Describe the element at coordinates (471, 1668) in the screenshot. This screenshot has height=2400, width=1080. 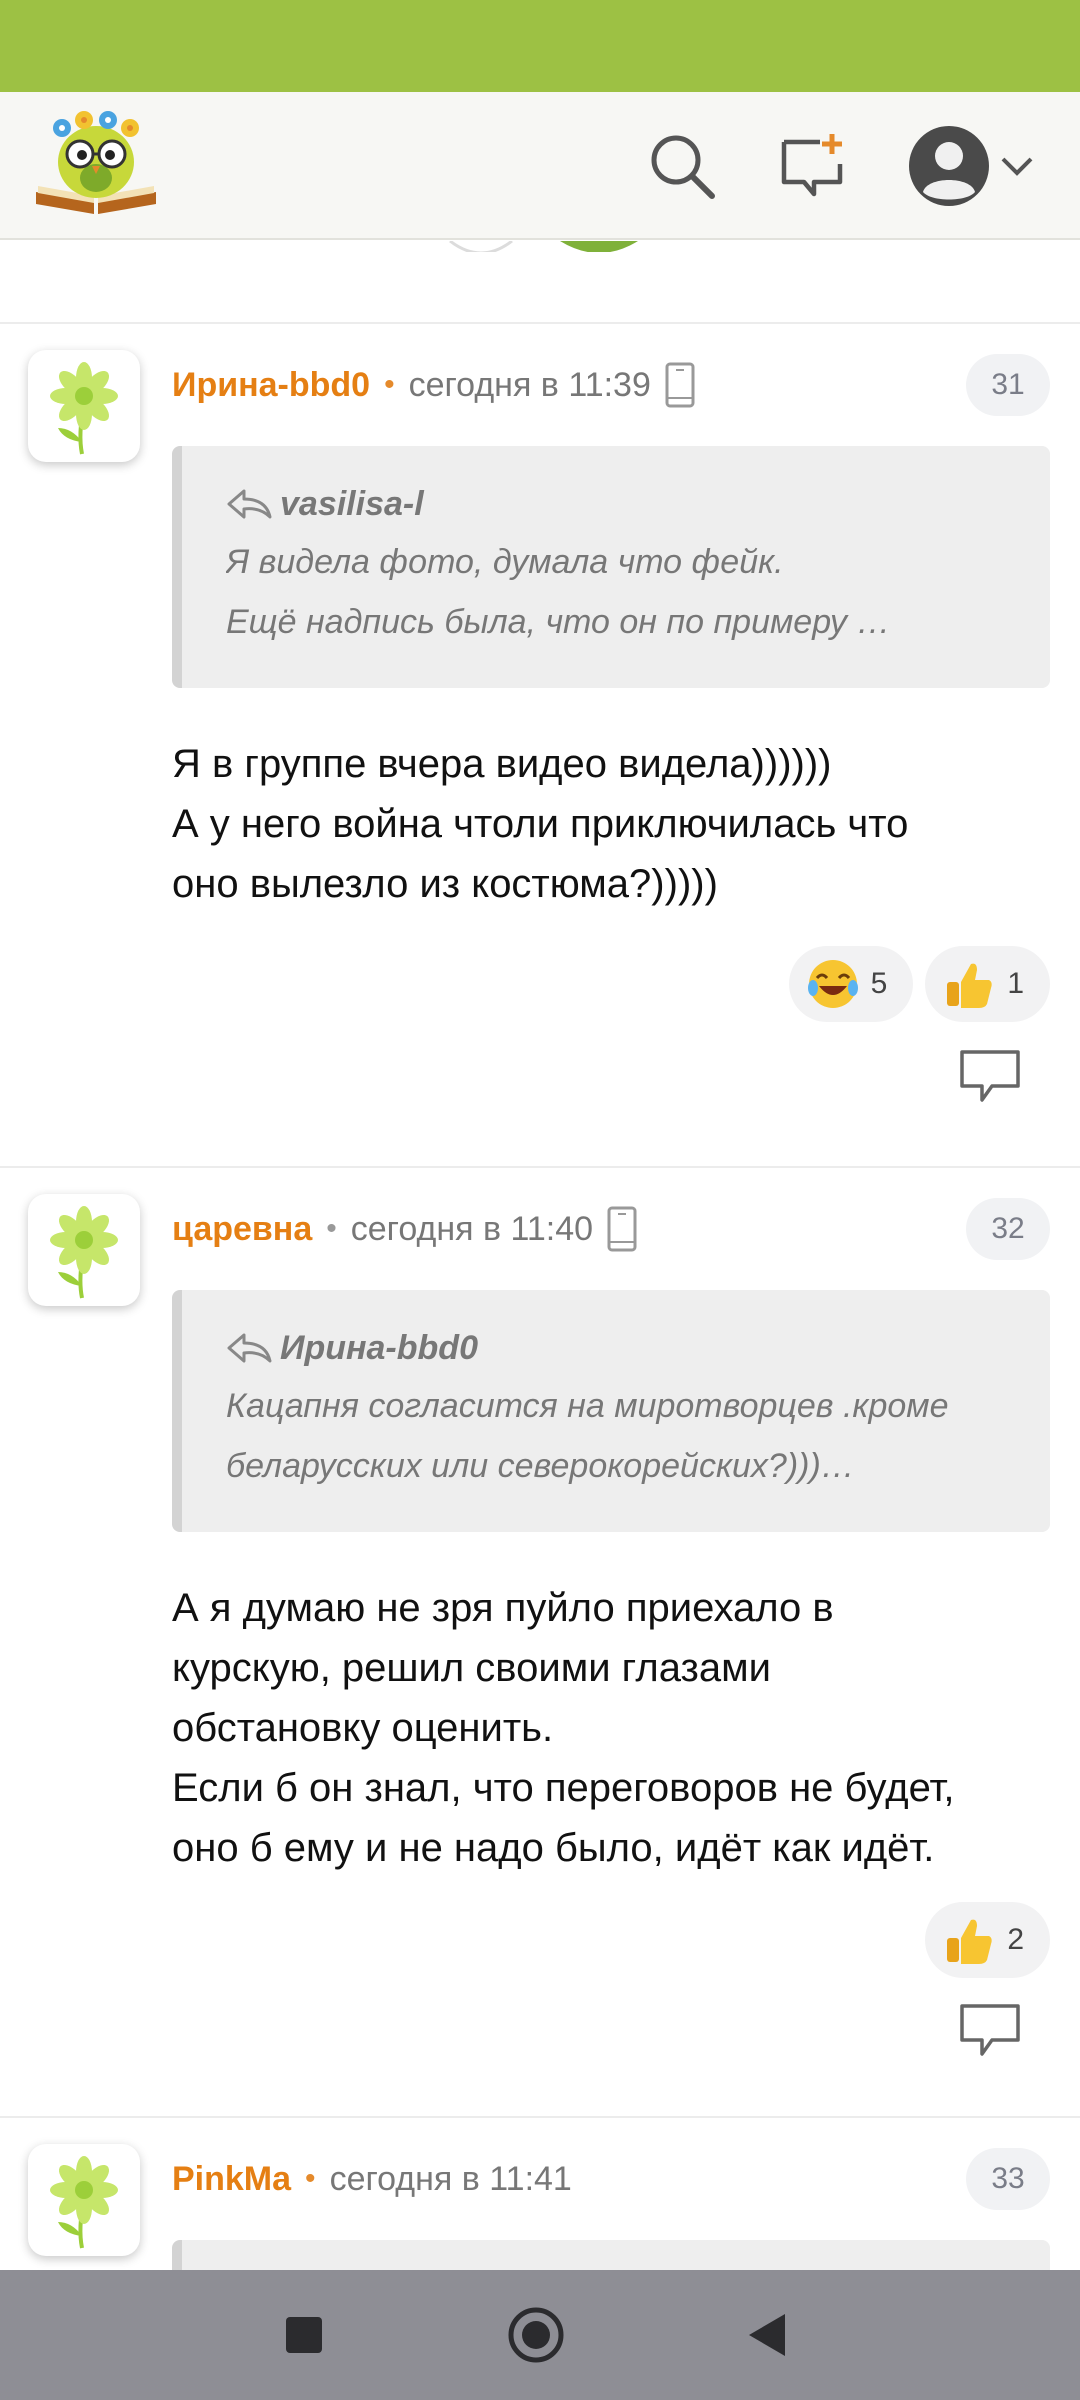
I see `comment-text-line: курскую, решил своими глазами` at that location.